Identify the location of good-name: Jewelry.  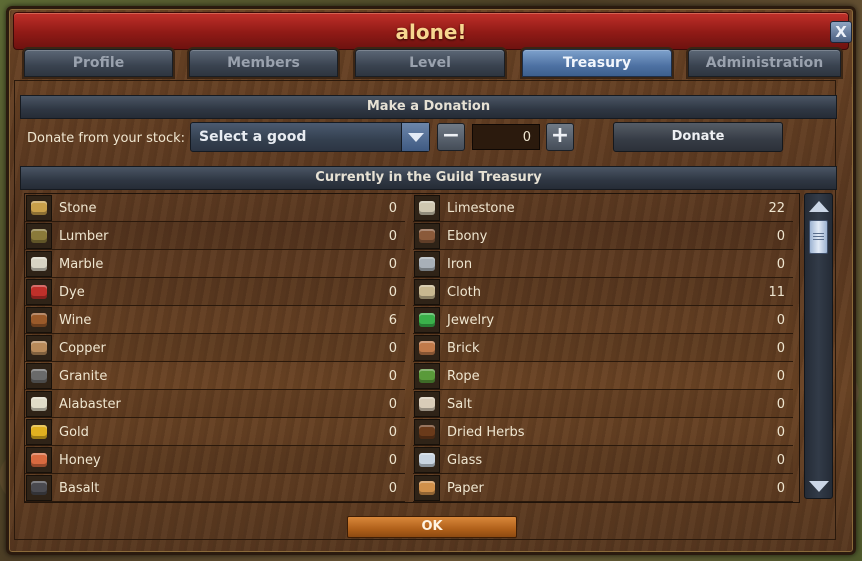
(471, 320).